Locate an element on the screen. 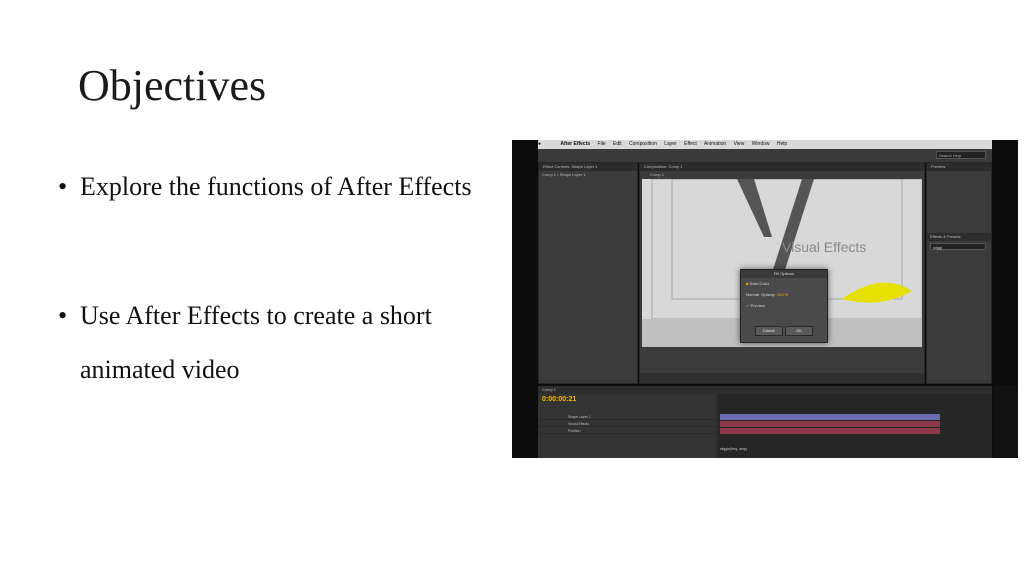  expression-text: wiggle(freq, amp) is located at coordinates (734, 449).